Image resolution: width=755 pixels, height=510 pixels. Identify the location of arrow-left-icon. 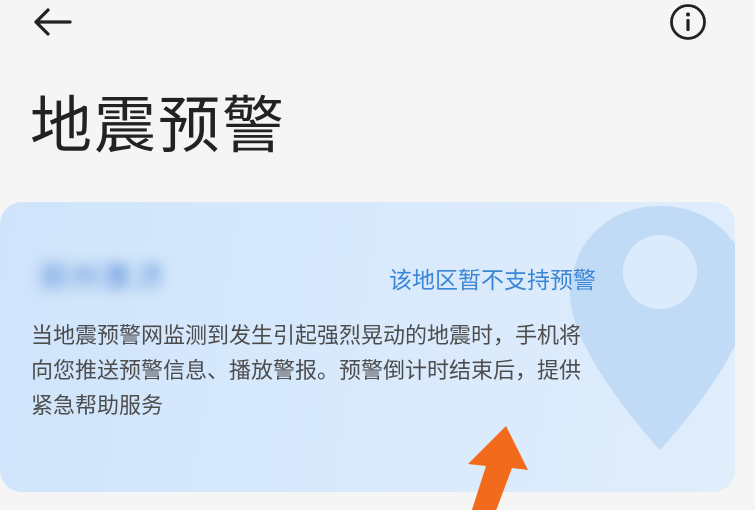
(53, 22).